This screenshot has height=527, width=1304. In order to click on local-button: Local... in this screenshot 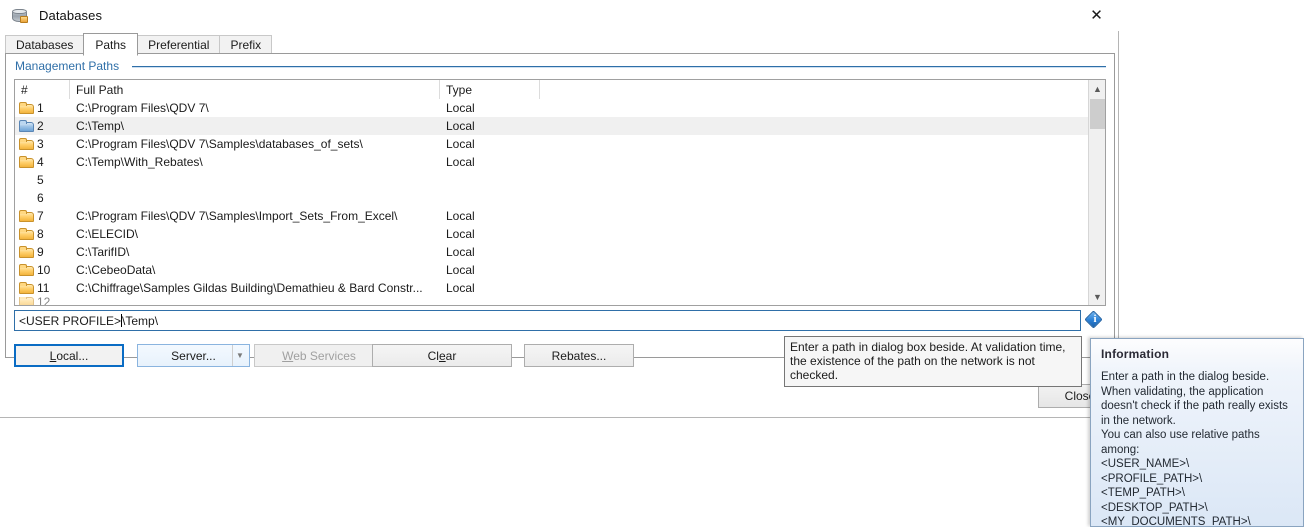, I will do `click(69, 355)`.